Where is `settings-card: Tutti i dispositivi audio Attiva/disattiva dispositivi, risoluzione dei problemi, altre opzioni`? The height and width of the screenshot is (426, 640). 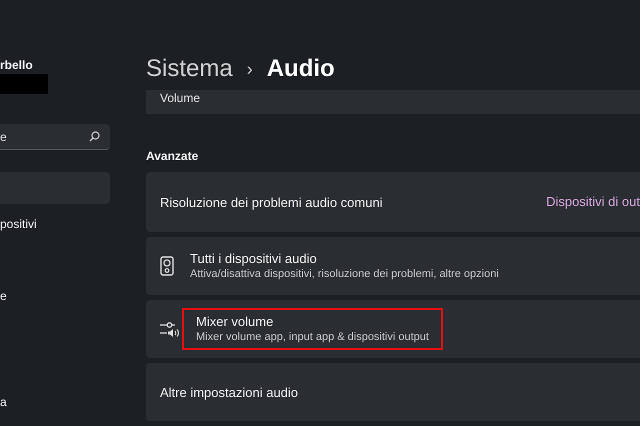 settings-card: Tutti i dispositivi audio Attiva/disattiva dispositivi, risoluzione dei problemi, altre opzioni is located at coordinates (393, 266).